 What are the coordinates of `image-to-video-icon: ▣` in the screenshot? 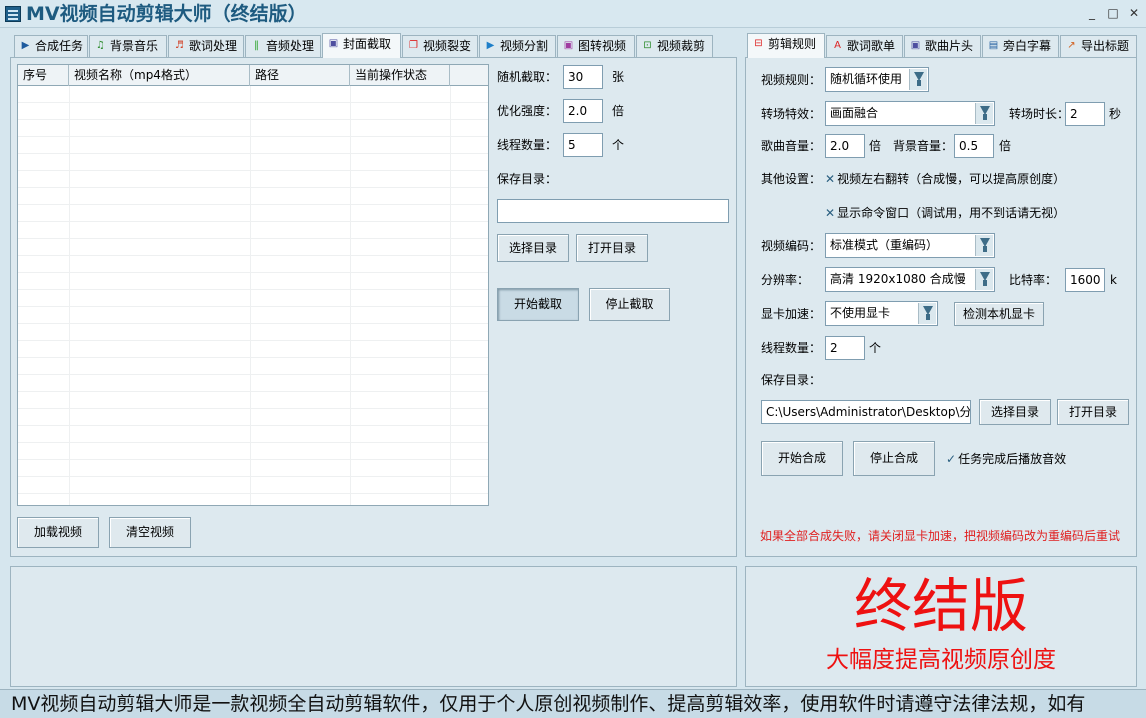 It's located at (568, 45).